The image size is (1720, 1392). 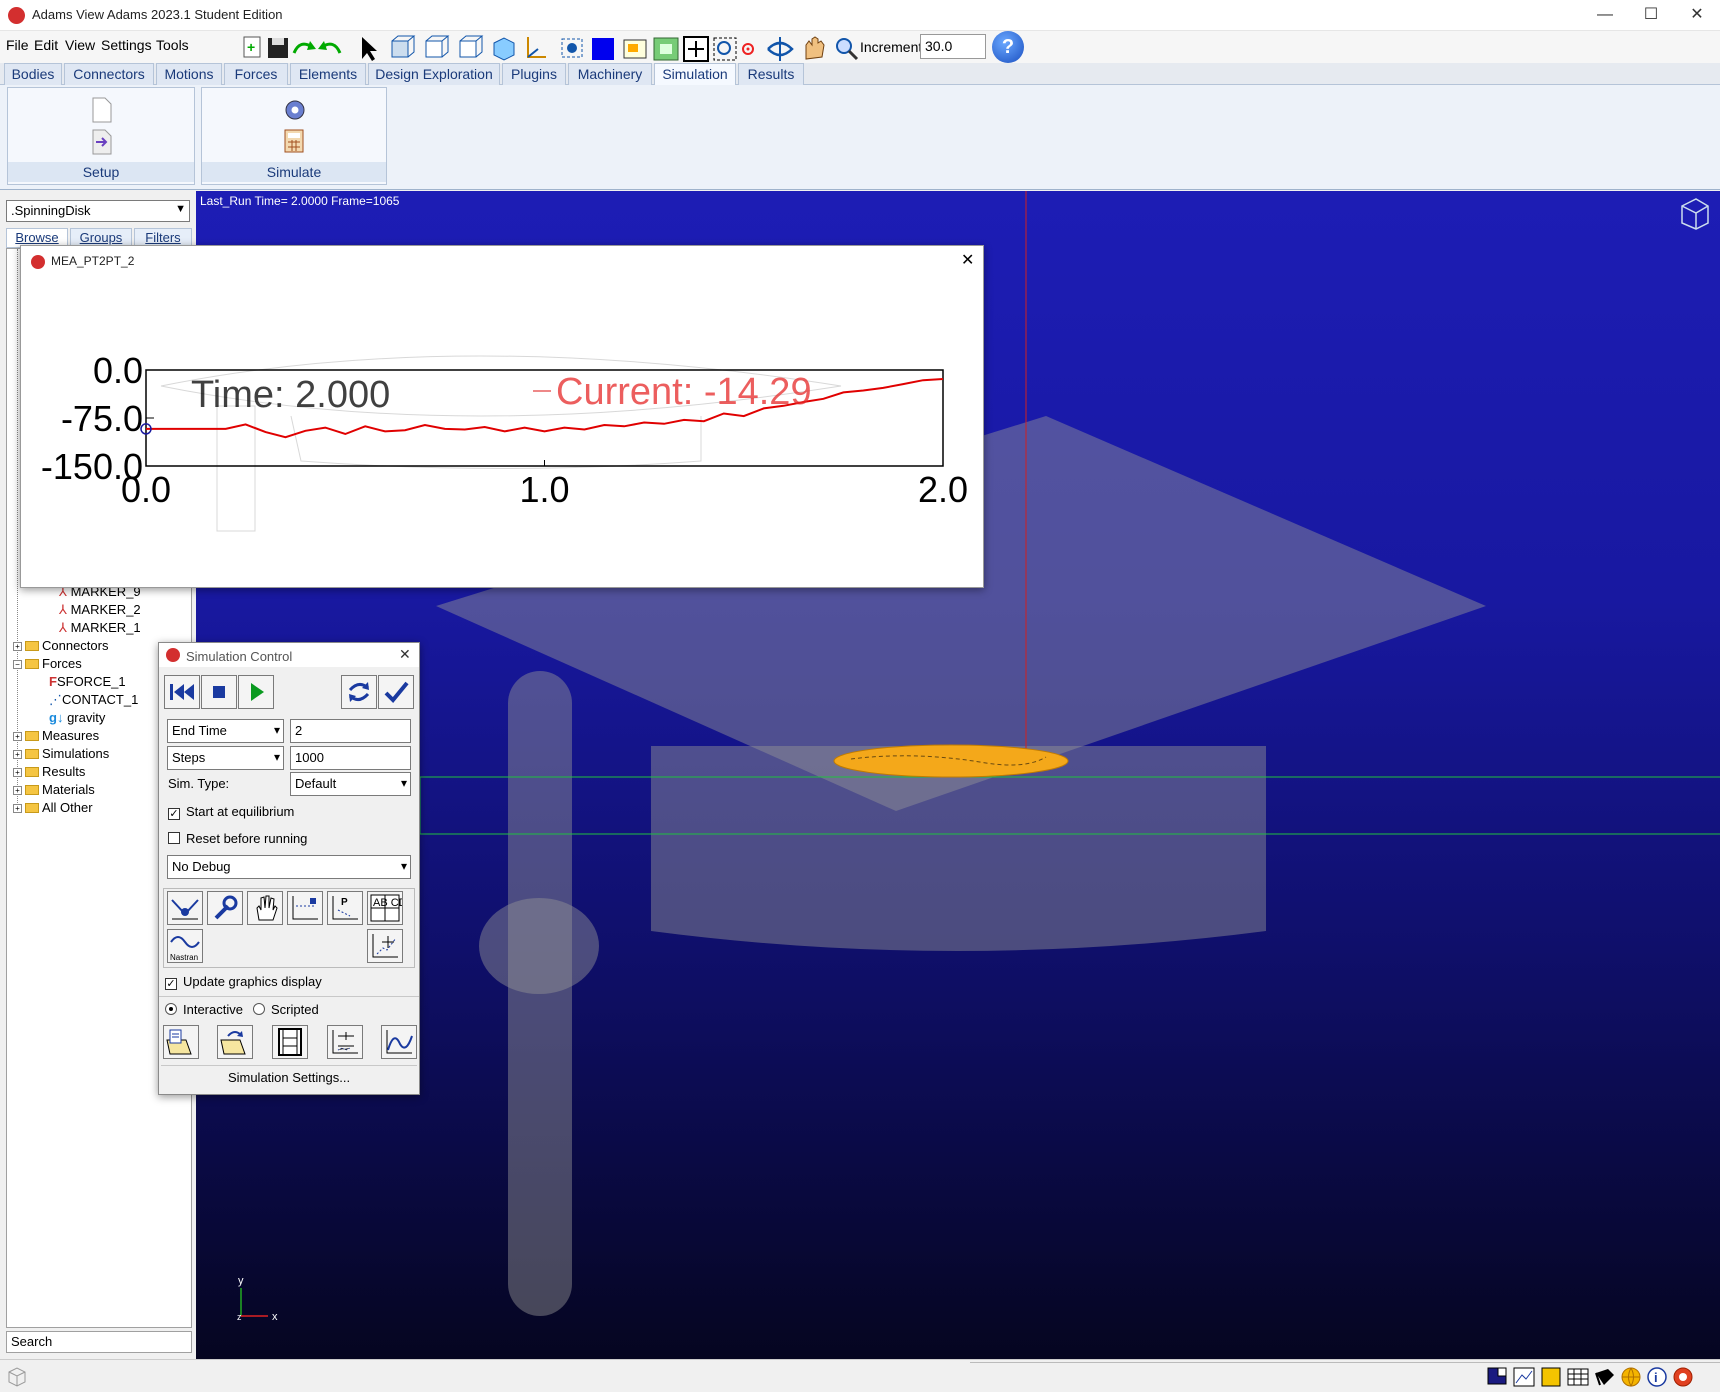 What do you see at coordinates (295, 110) in the screenshot?
I see `gear-icon` at bounding box center [295, 110].